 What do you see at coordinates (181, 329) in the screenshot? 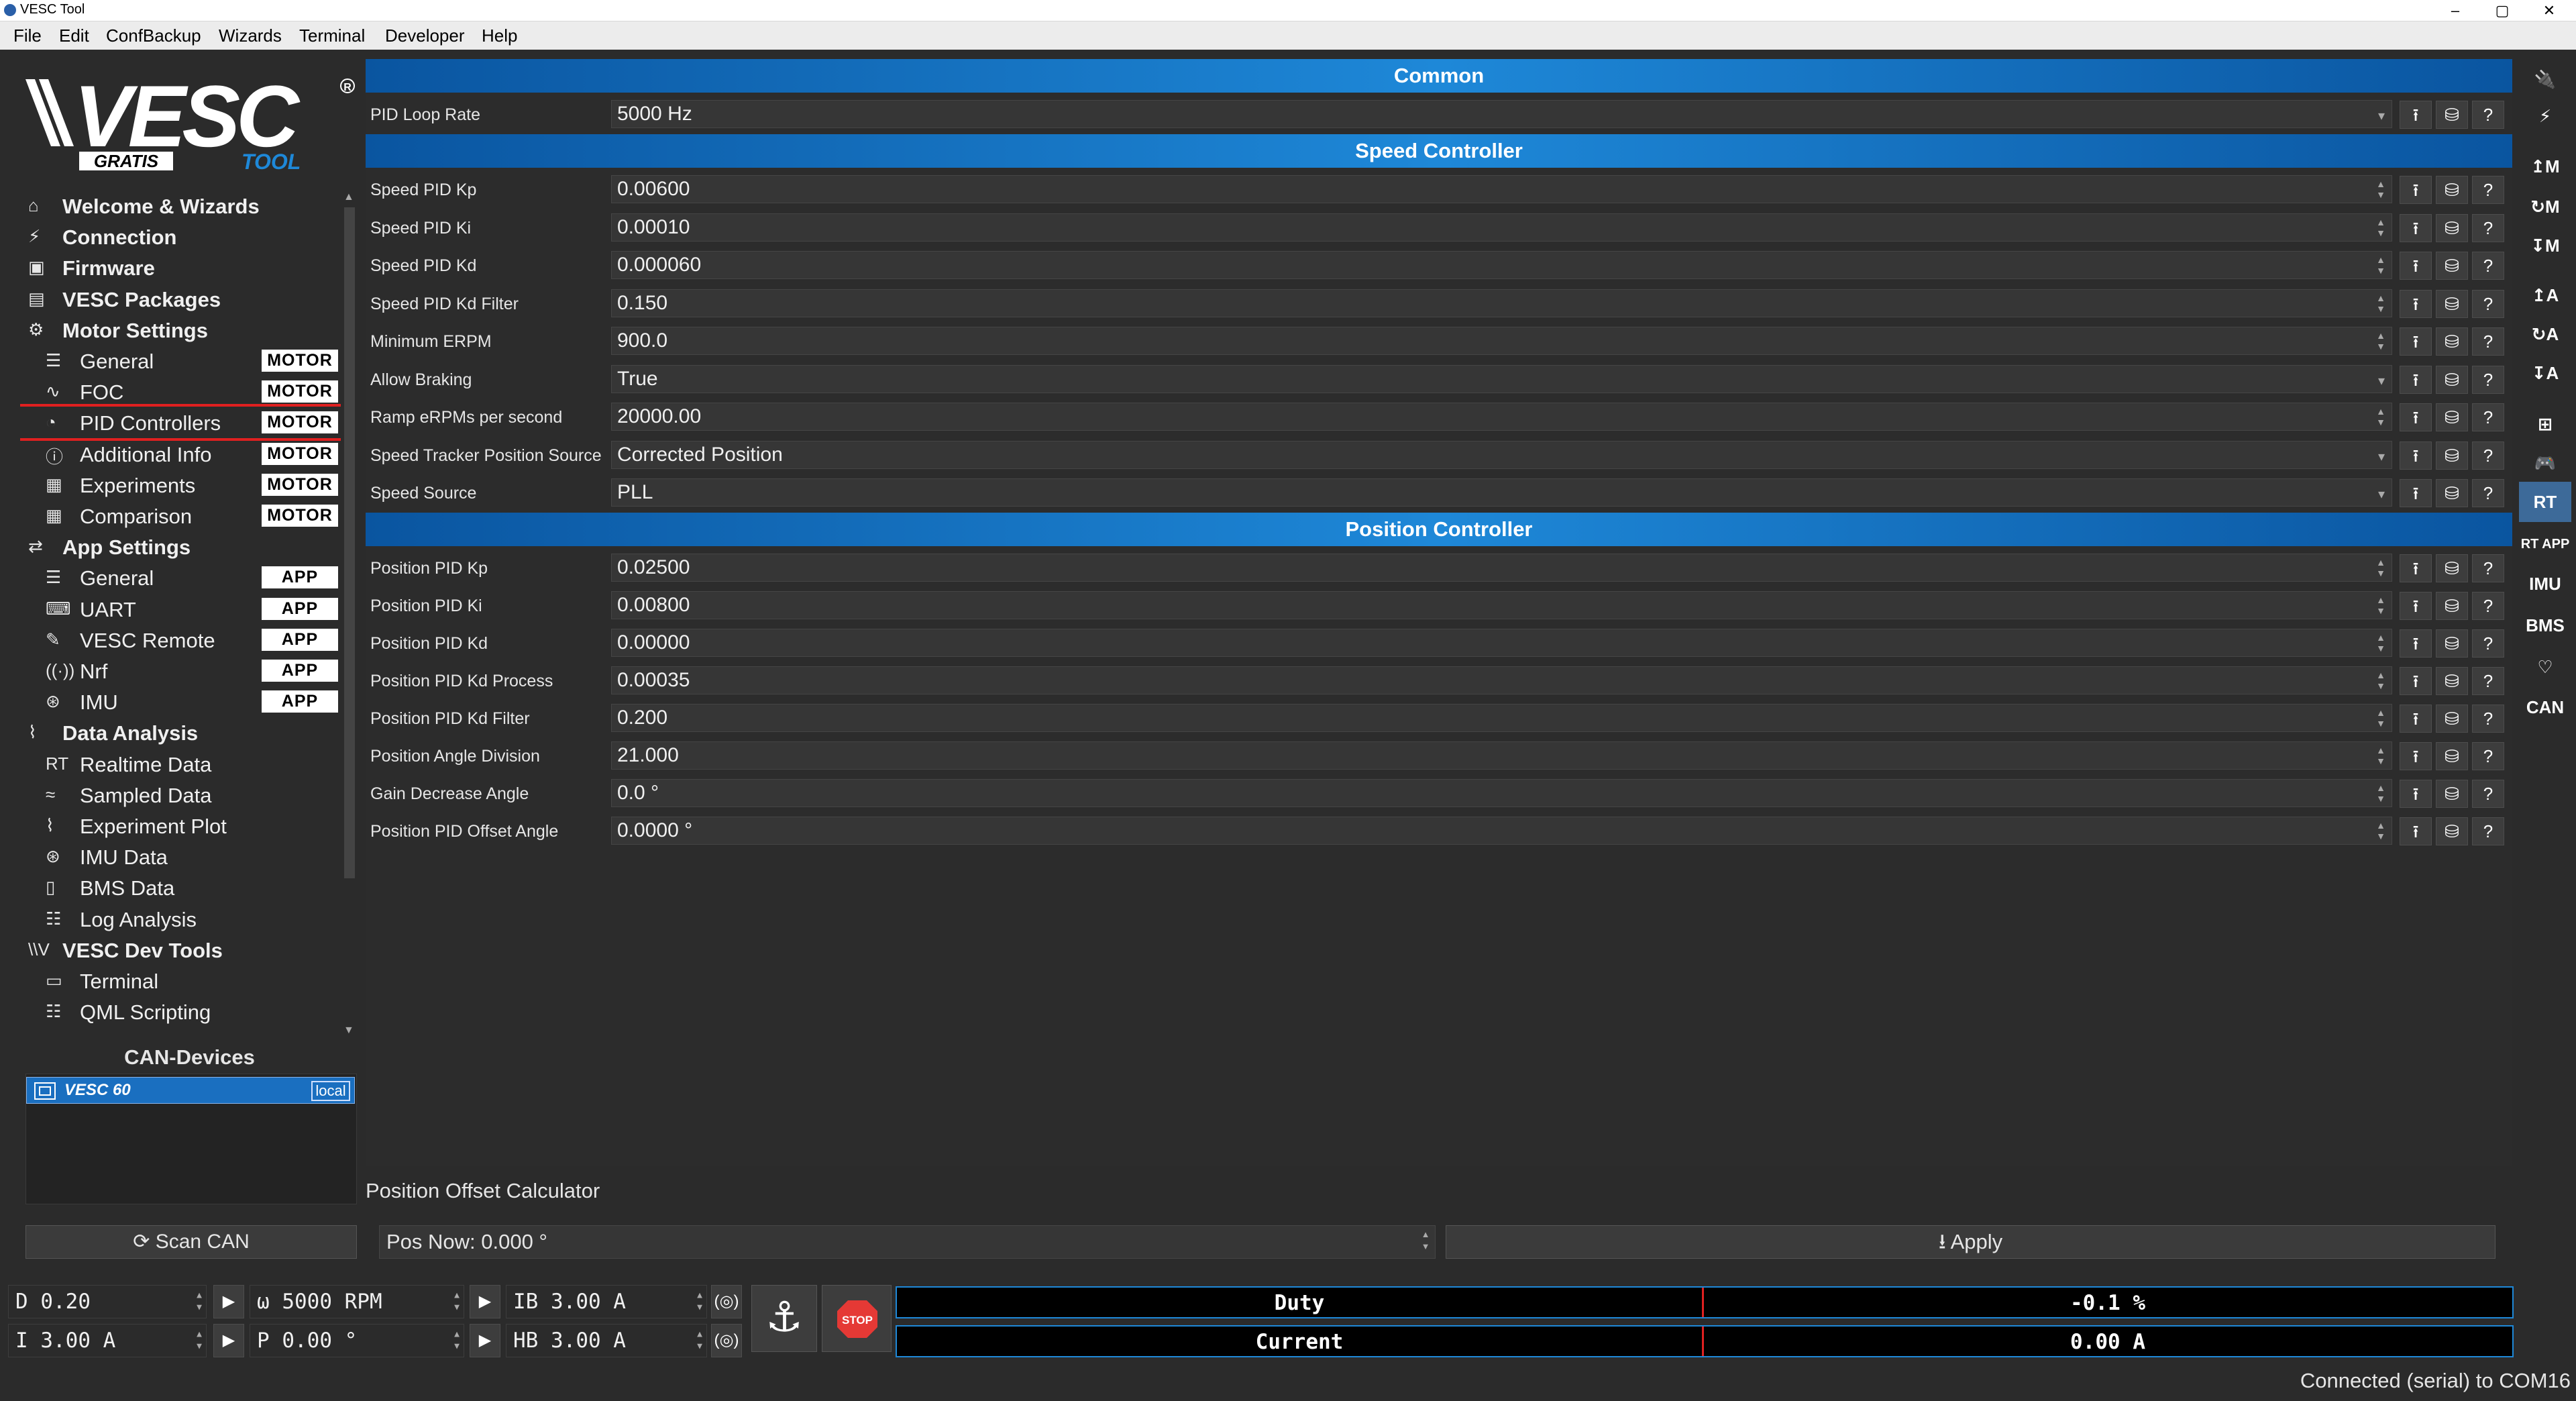
I see `nav-item-motor-settings: ⚙ Motor Settings` at bounding box center [181, 329].